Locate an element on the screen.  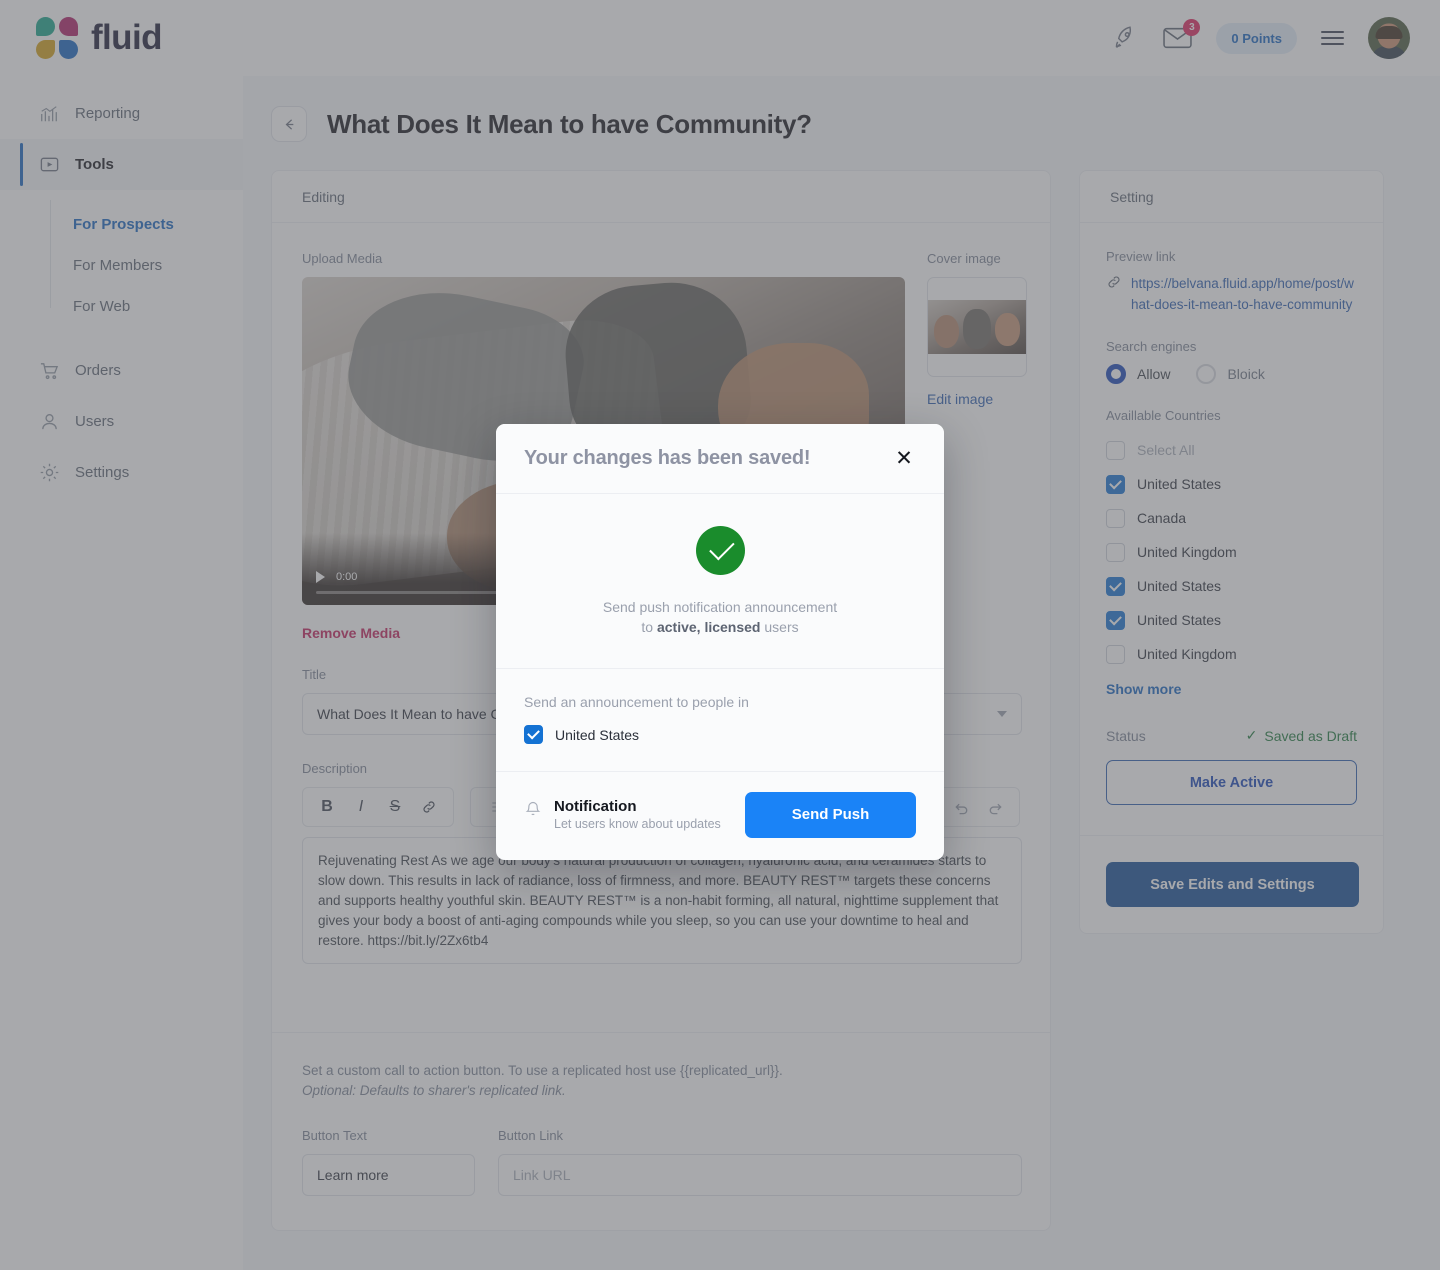
modal-header: Your changes has been saved! ✕ is located at coordinates (720, 459).